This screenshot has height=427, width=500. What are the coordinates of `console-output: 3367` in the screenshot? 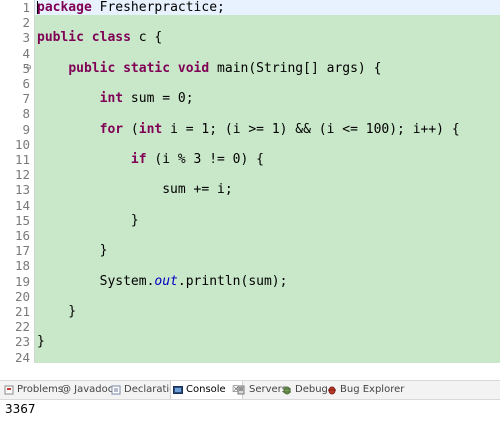 It's located at (20, 409).